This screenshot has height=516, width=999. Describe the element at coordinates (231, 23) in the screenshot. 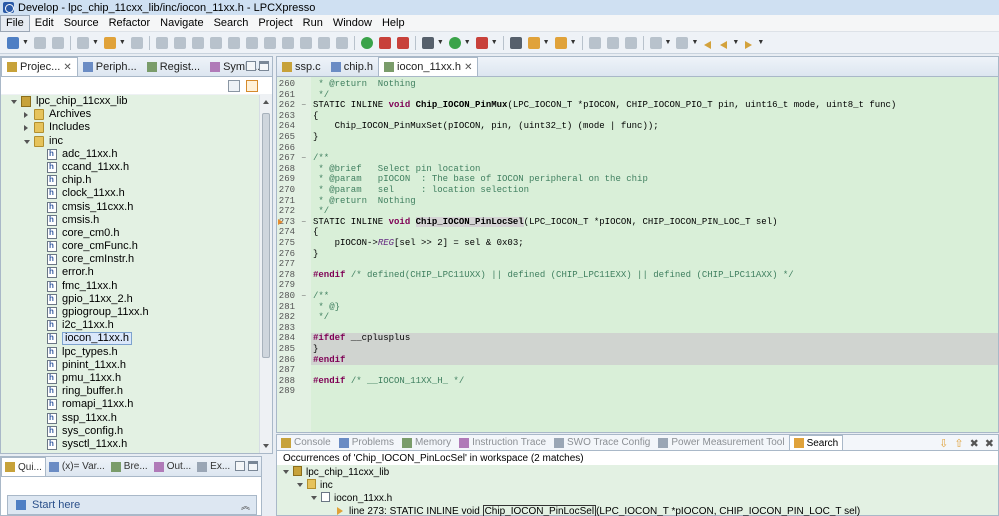

I see `menu-search: Search` at that location.